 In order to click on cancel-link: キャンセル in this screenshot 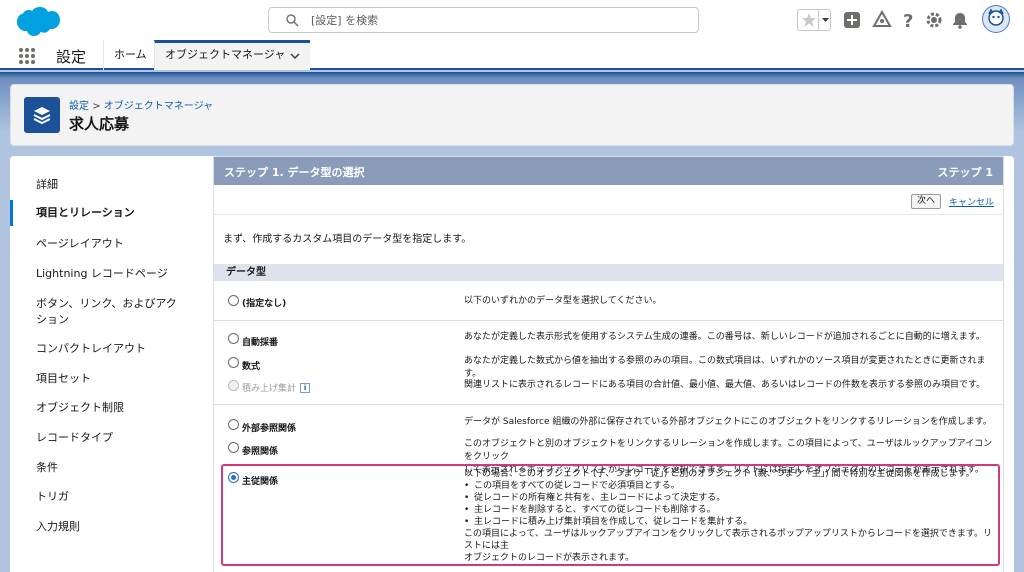, I will do `click(971, 201)`.